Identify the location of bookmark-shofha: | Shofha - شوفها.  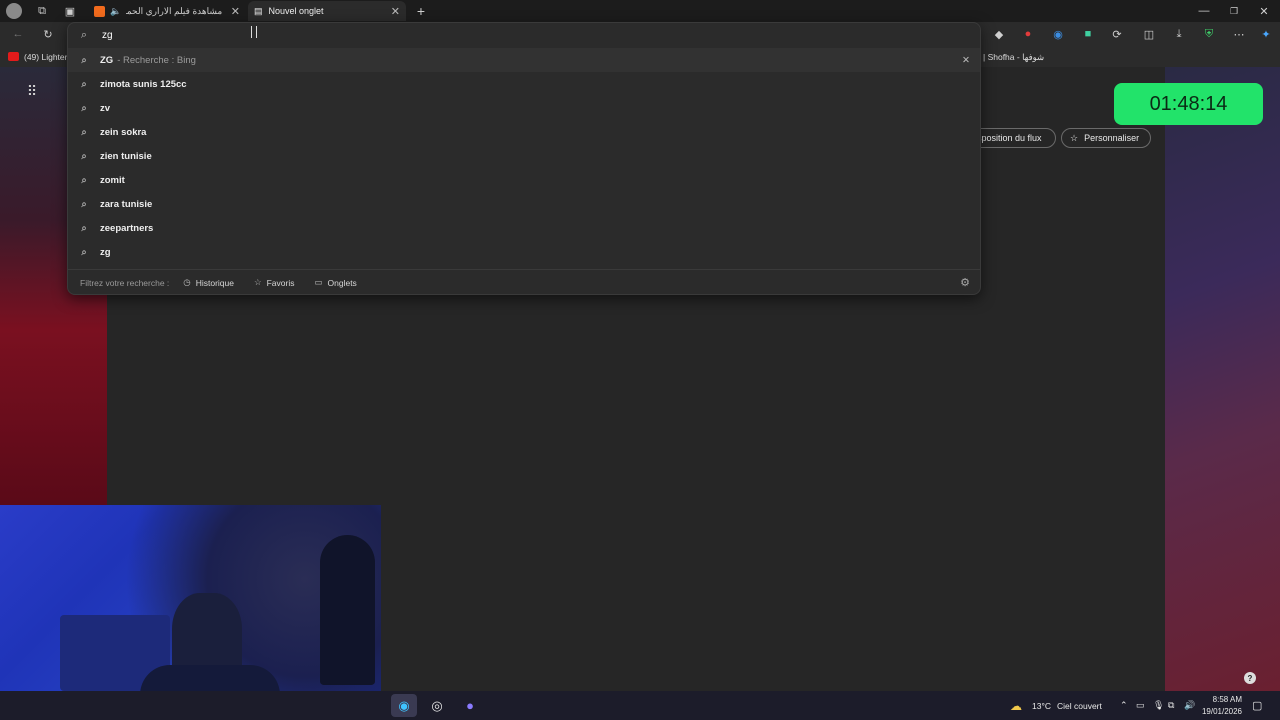
(1013, 57).